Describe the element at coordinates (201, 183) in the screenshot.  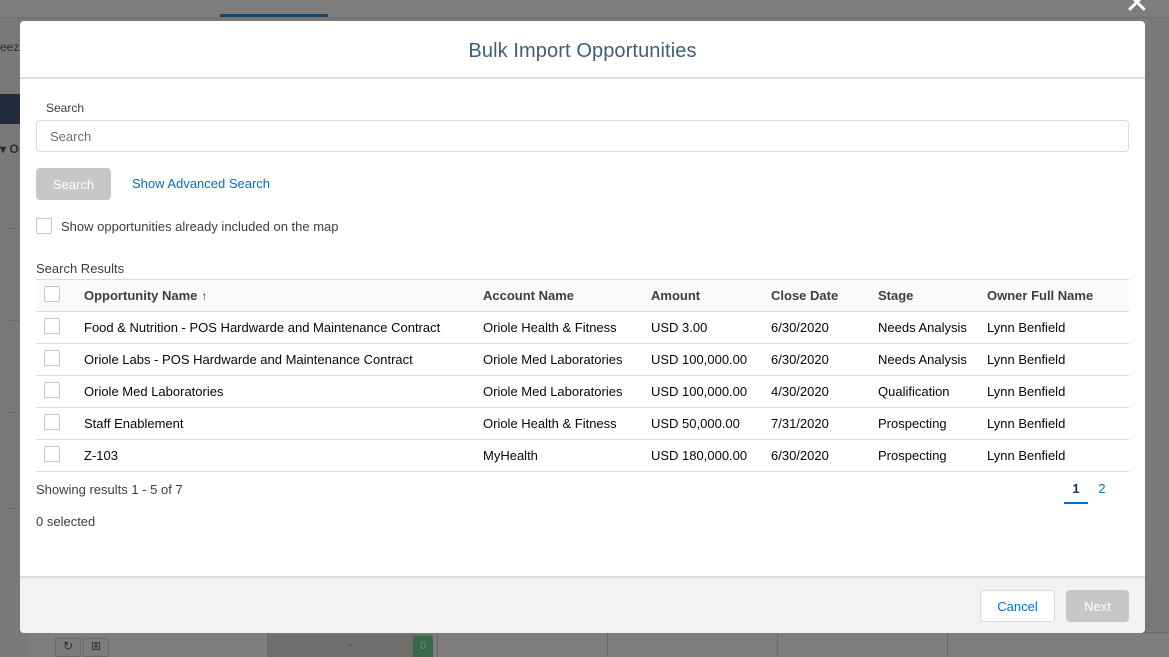
I see `show-advanced-search-link: Show Advanced Search` at that location.